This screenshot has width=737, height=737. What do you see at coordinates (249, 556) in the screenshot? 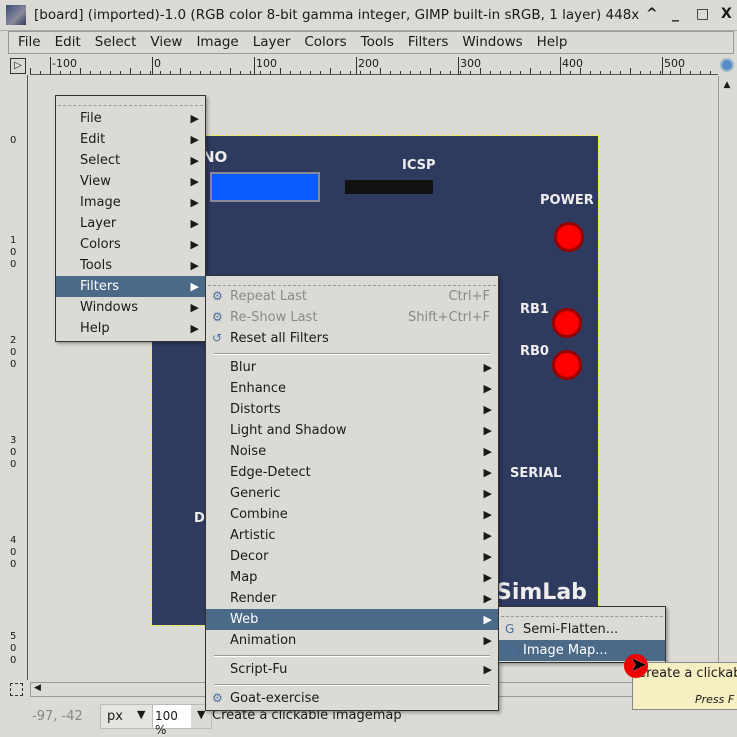
I see `menu-item-label: Decor` at bounding box center [249, 556].